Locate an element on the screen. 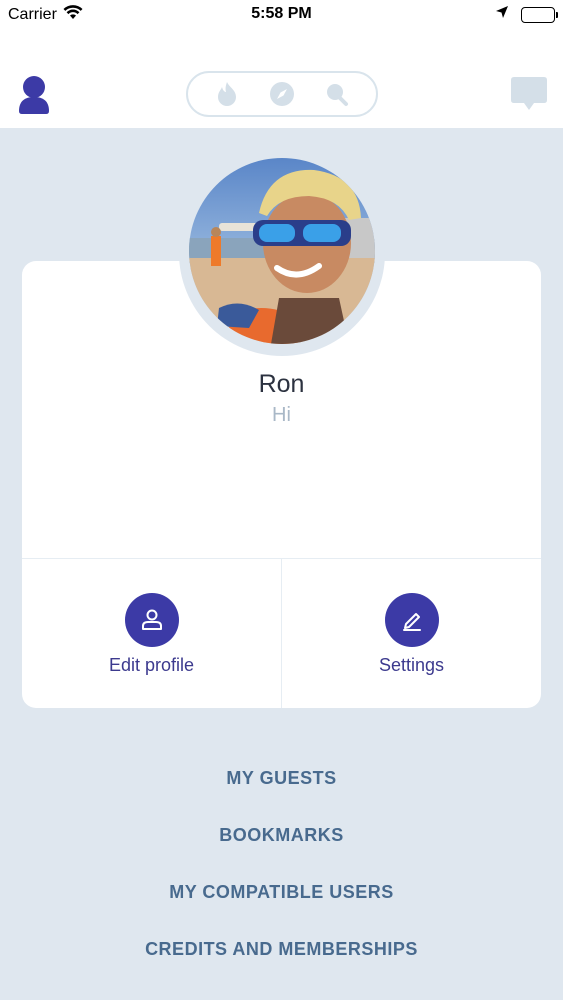 Image resolution: width=563 pixels, height=1000 pixels. profile-nav-icon is located at coordinates (34, 95).